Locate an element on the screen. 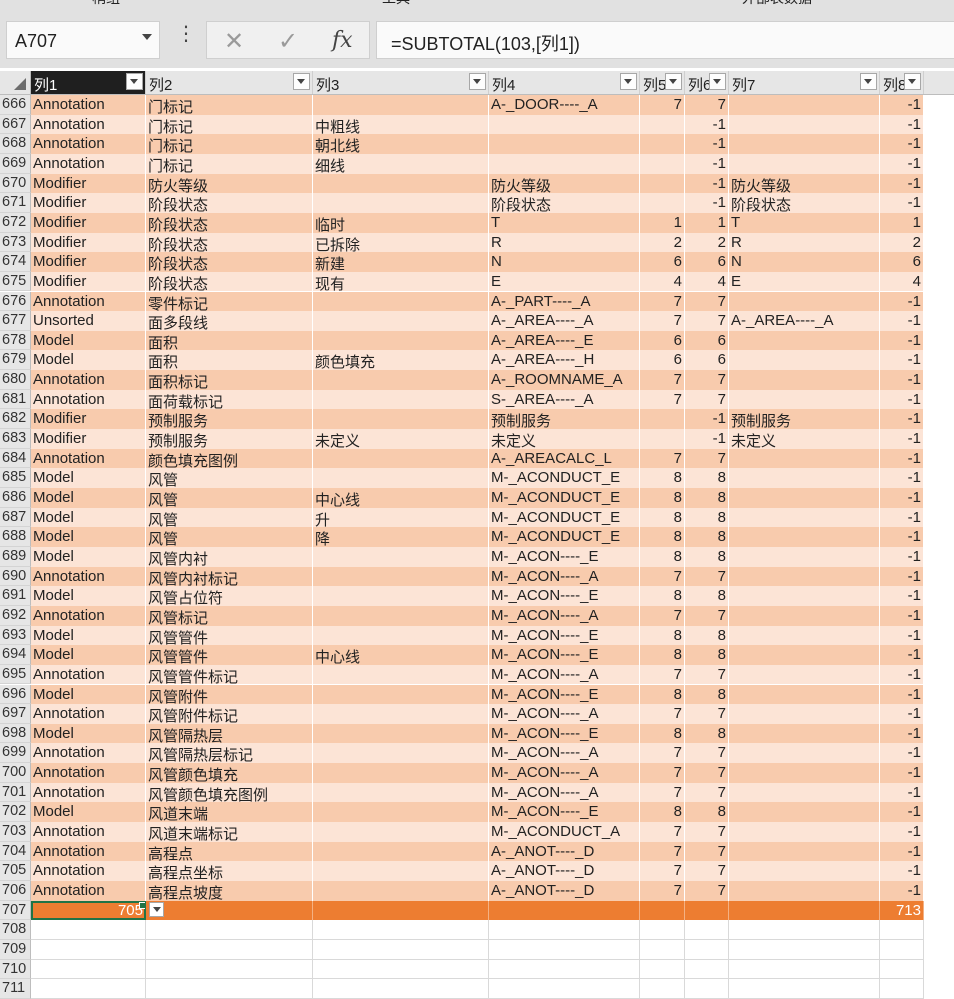 Image resolution: width=954 pixels, height=999 pixels. cell: 阶段状态 is located at coordinates (229, 281).